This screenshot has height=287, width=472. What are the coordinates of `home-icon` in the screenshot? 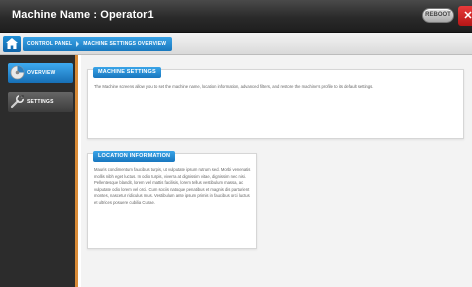 It's located at (12, 43).